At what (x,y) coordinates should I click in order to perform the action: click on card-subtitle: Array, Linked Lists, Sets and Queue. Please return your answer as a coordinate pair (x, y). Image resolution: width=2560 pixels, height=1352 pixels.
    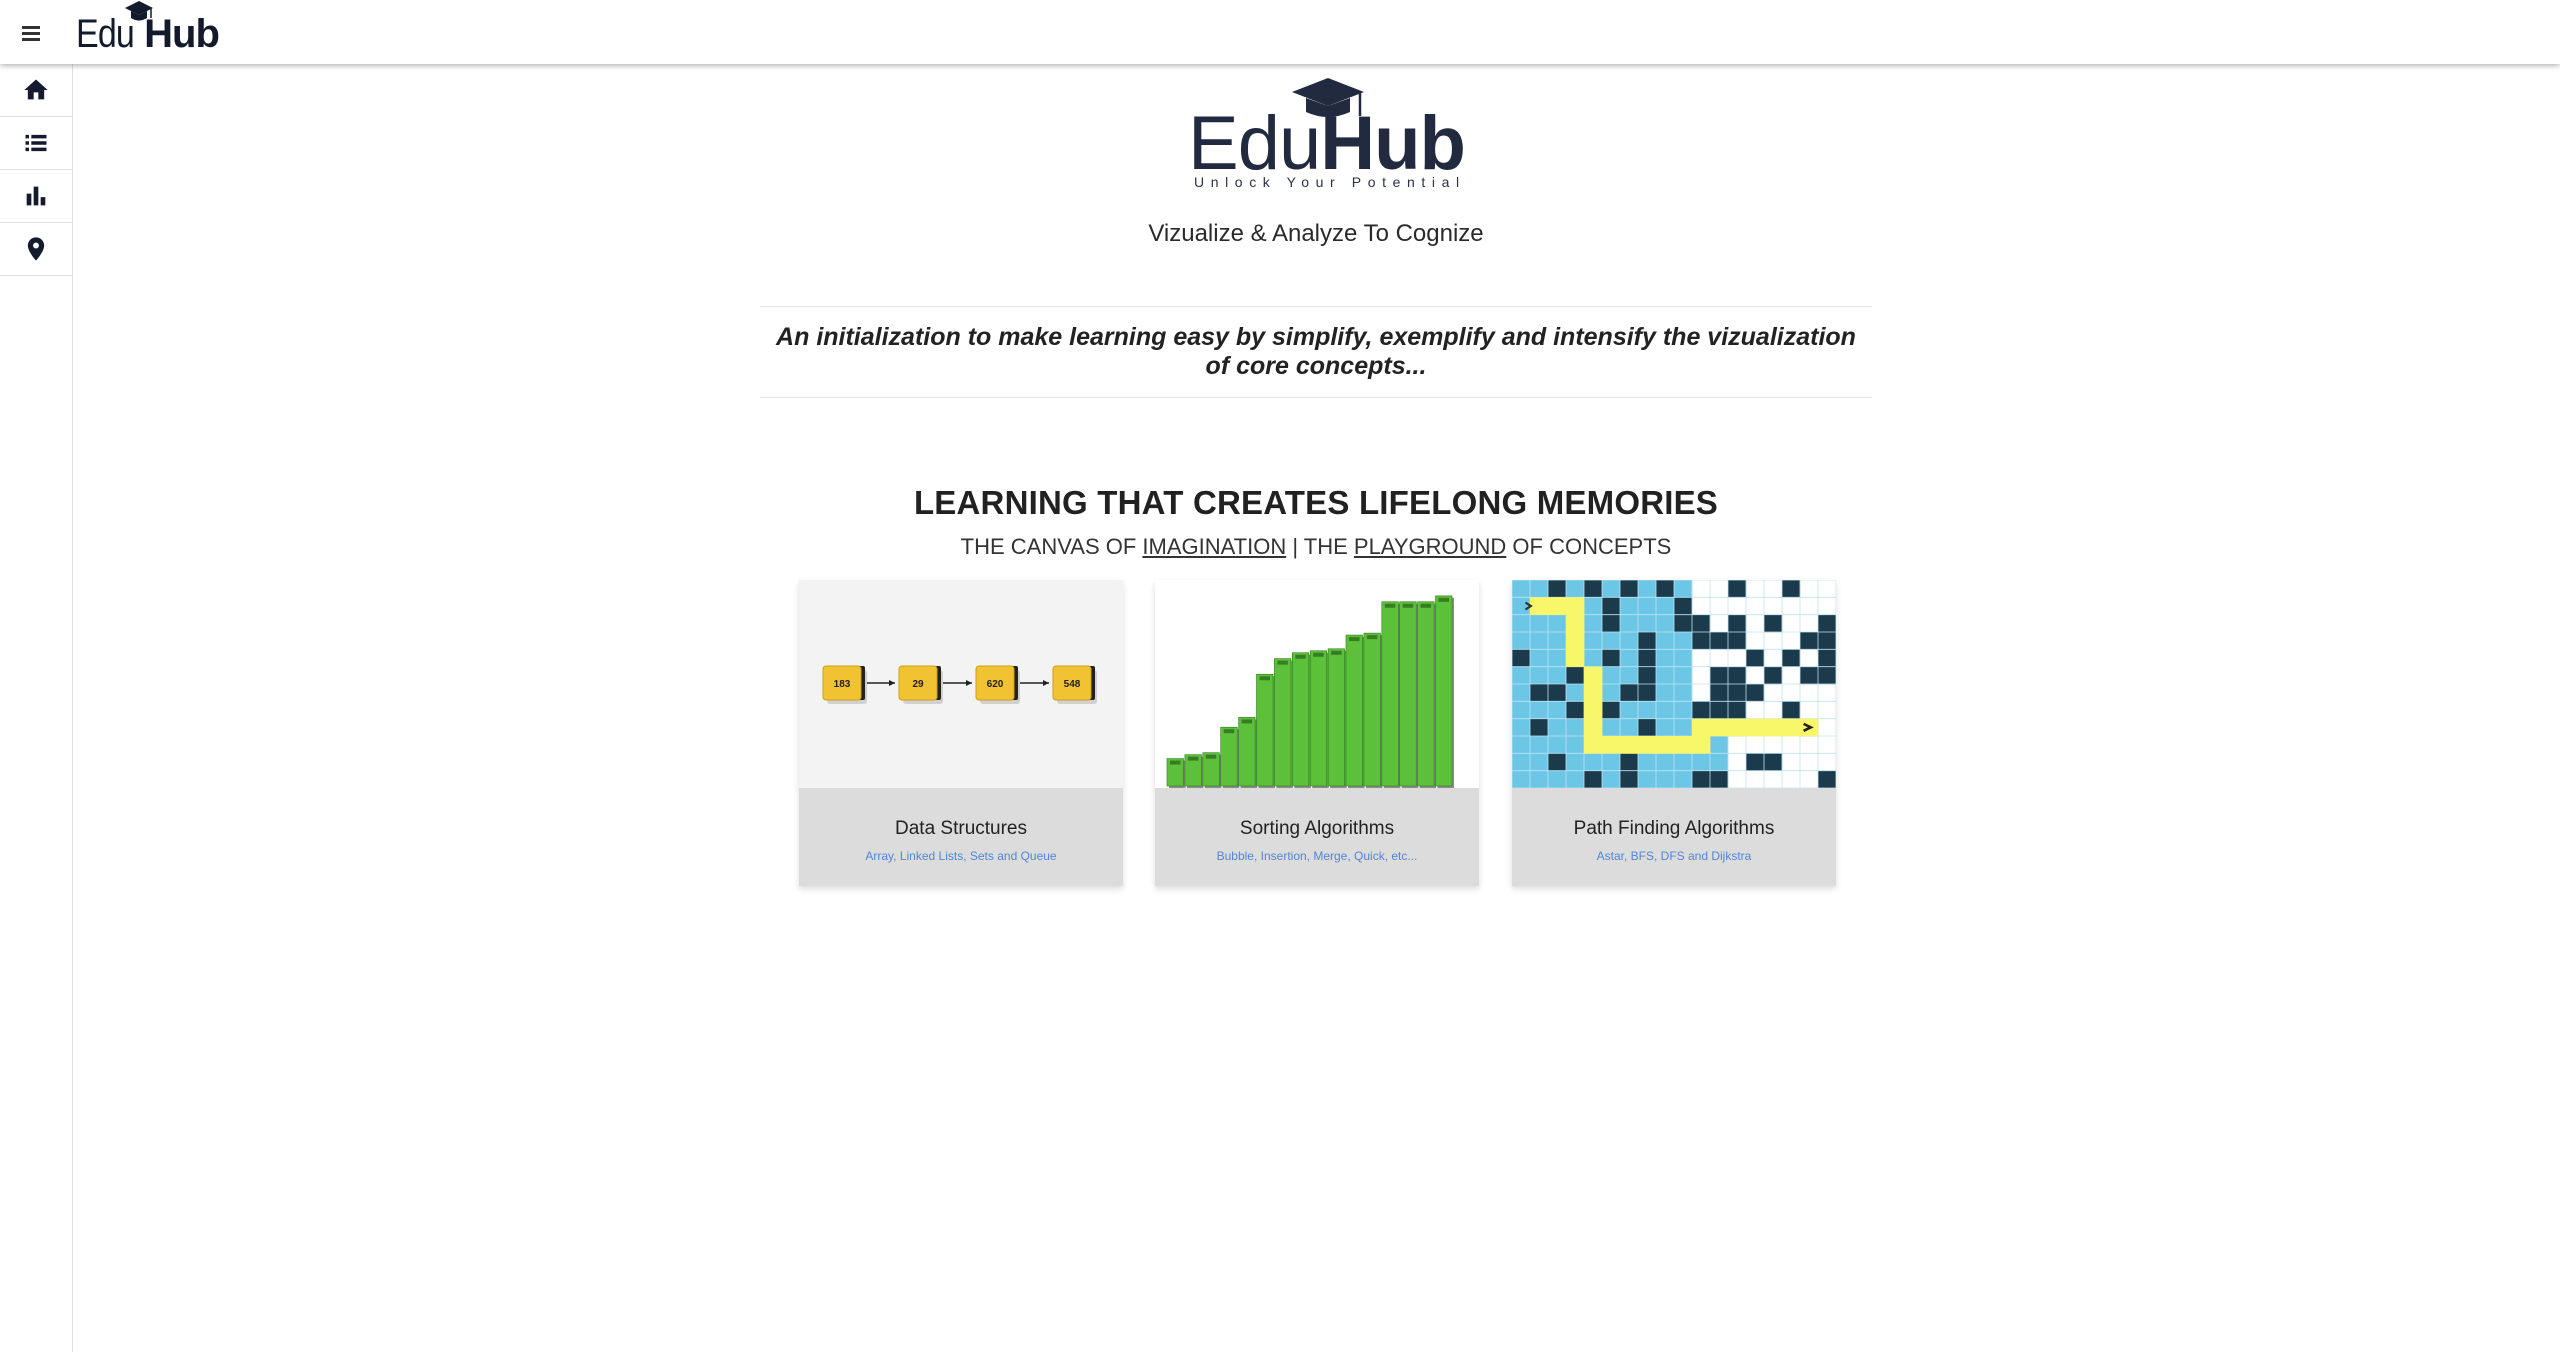
    Looking at the image, I should click on (961, 856).